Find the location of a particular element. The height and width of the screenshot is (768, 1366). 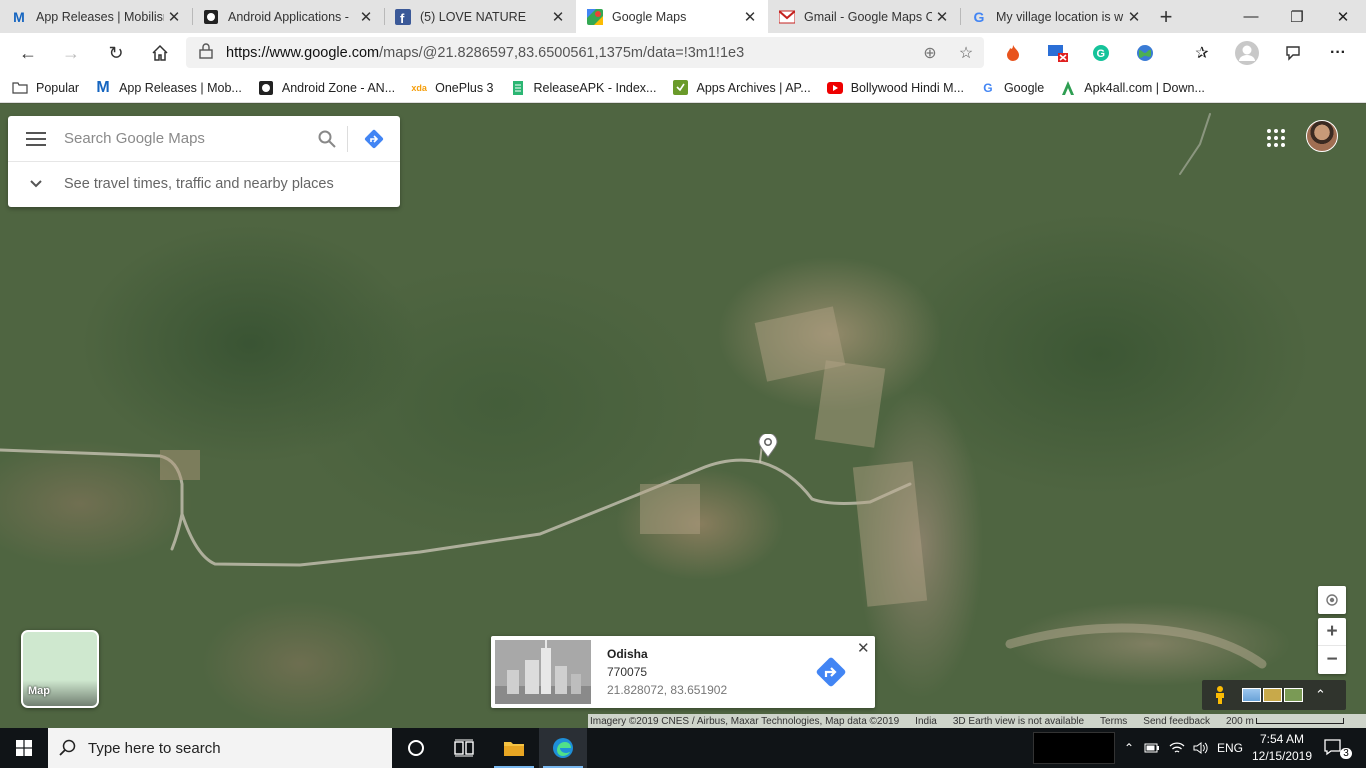

chevron-down-icon is located at coordinates (36, 184).